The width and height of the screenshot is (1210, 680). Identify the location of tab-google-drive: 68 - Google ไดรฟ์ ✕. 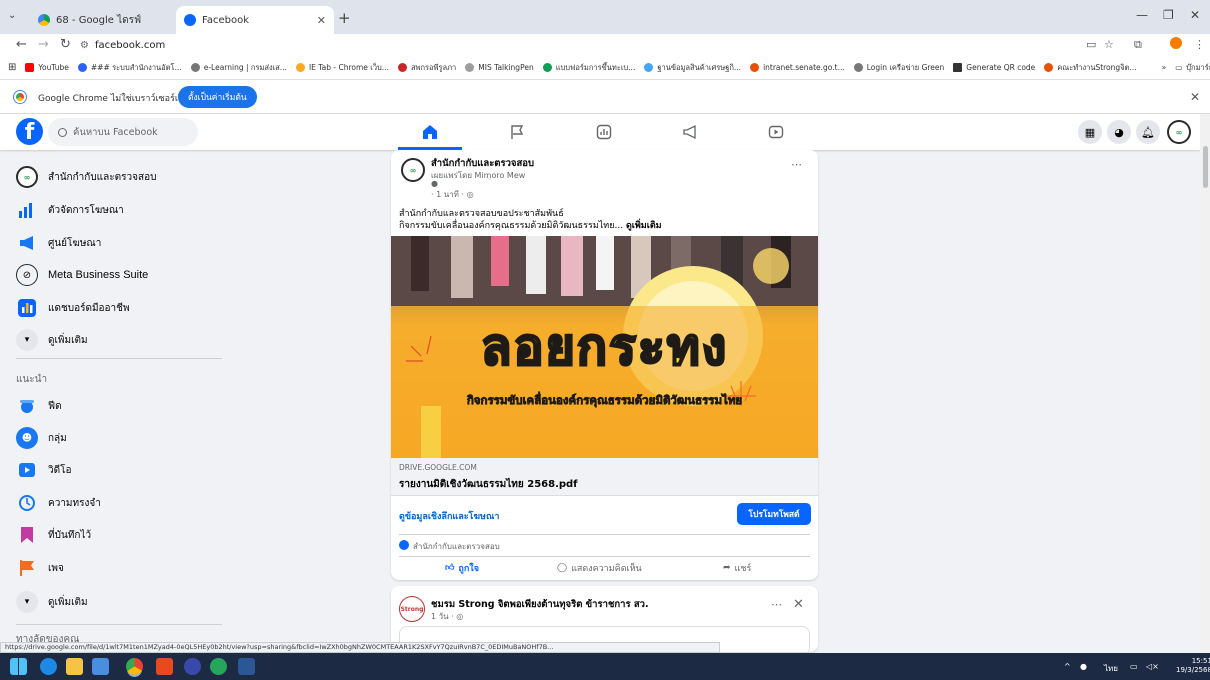
(115, 20).